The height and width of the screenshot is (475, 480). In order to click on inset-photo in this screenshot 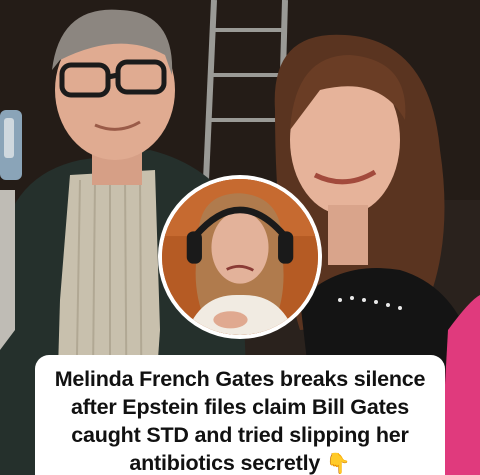, I will do `click(240, 257)`.